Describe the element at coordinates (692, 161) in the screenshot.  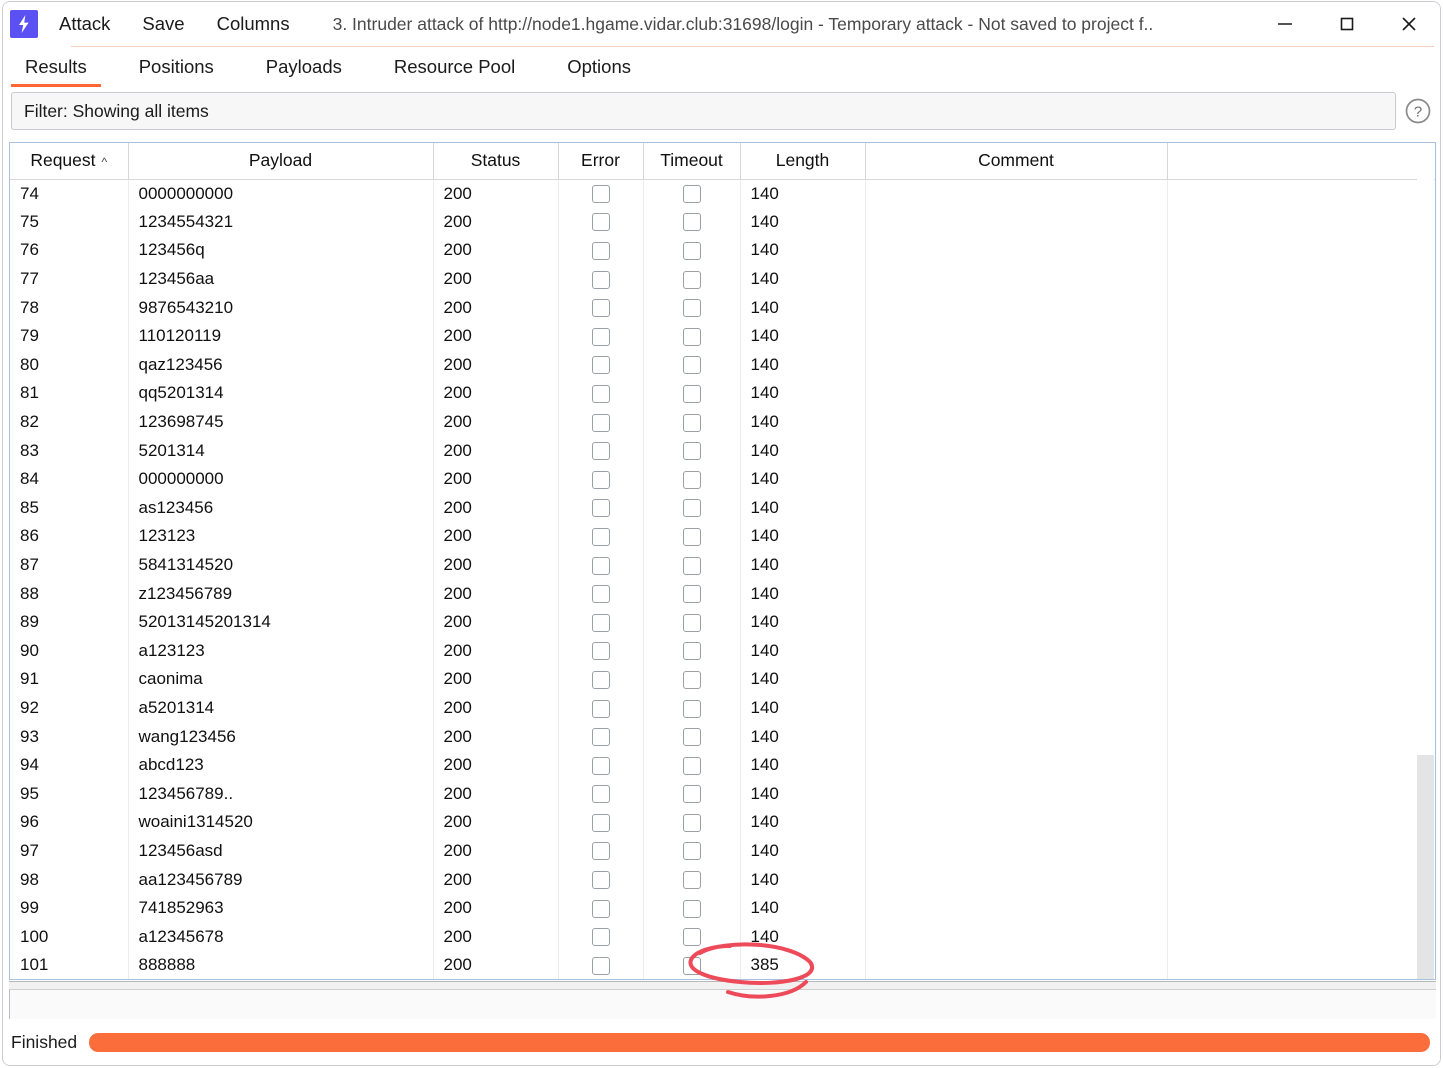
I see `column-header-timeout: Timeout` at that location.